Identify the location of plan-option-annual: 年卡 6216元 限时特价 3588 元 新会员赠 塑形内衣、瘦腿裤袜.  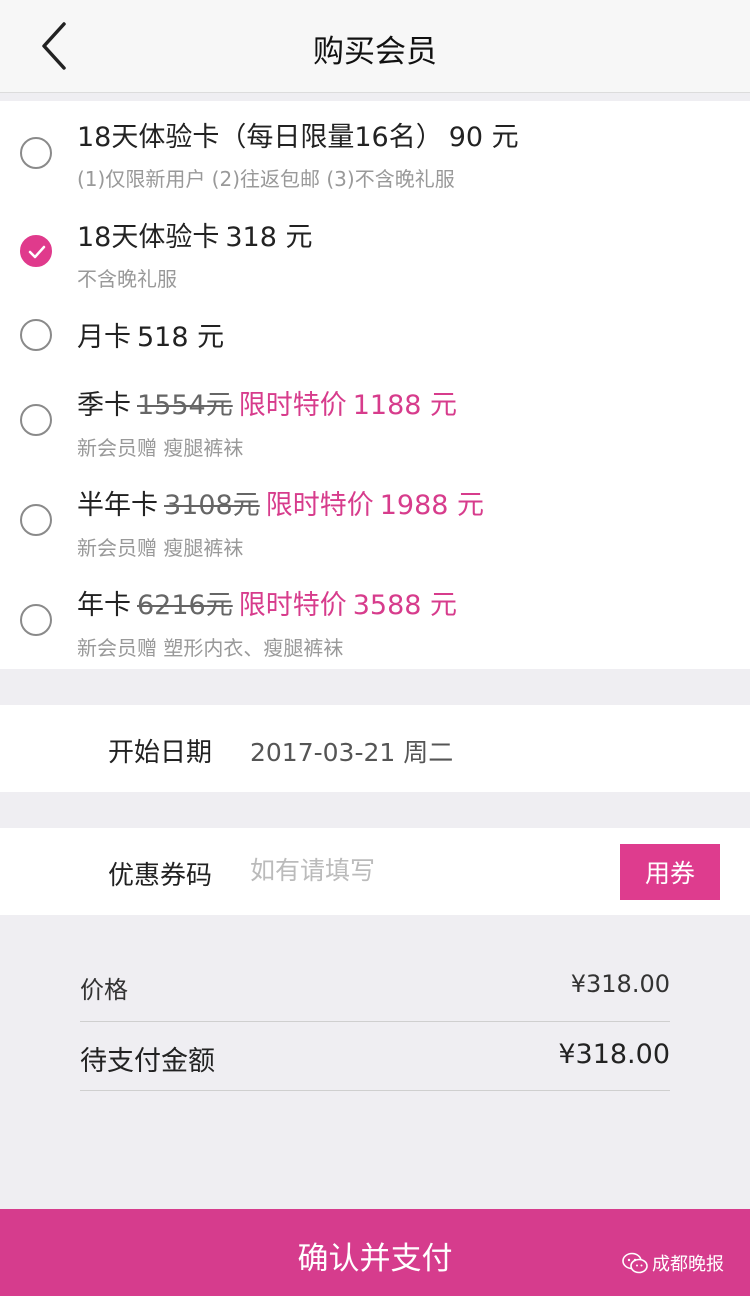
(375, 619).